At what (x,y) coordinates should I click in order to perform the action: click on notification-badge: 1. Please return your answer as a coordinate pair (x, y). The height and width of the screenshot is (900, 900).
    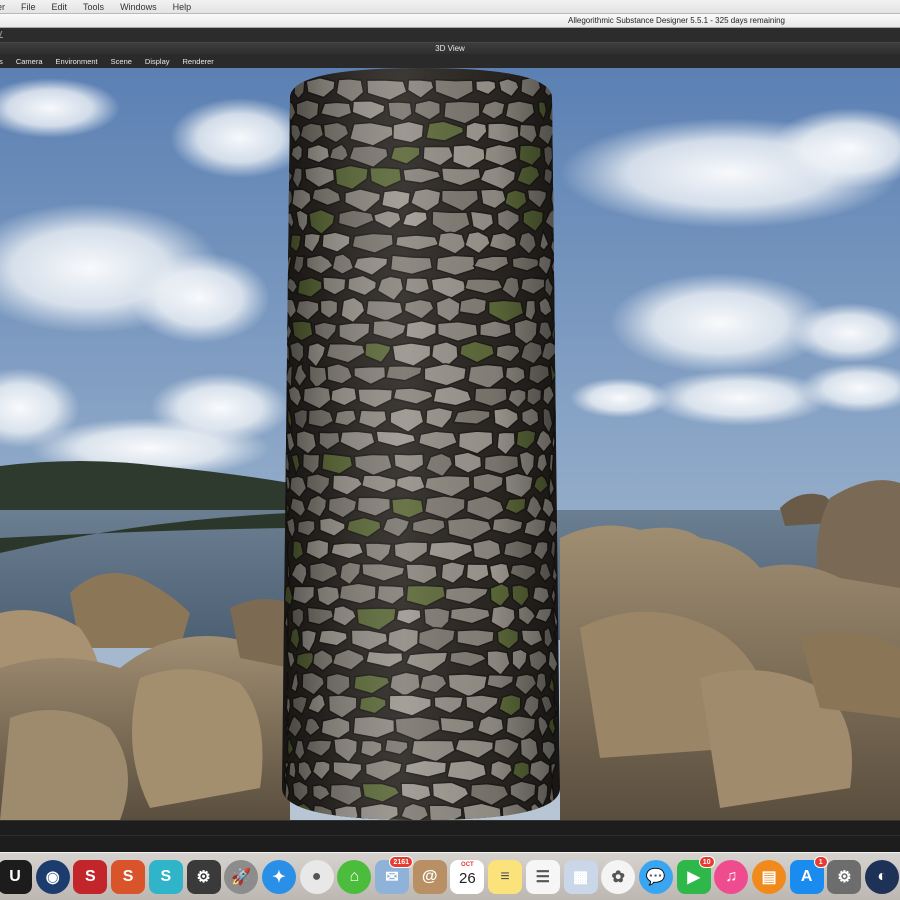
    Looking at the image, I should click on (820, 862).